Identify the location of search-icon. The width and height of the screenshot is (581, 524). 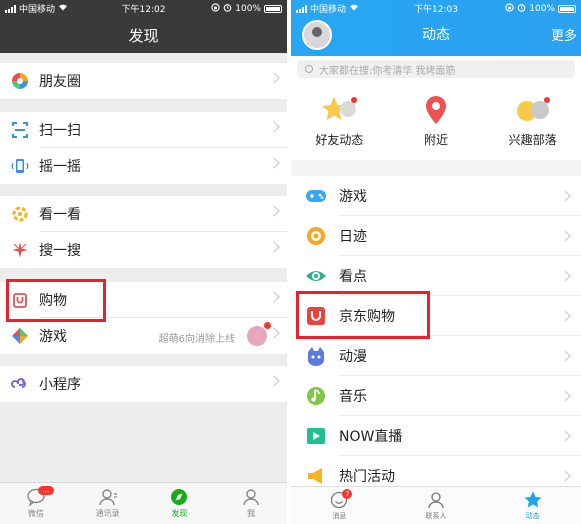
(309, 69).